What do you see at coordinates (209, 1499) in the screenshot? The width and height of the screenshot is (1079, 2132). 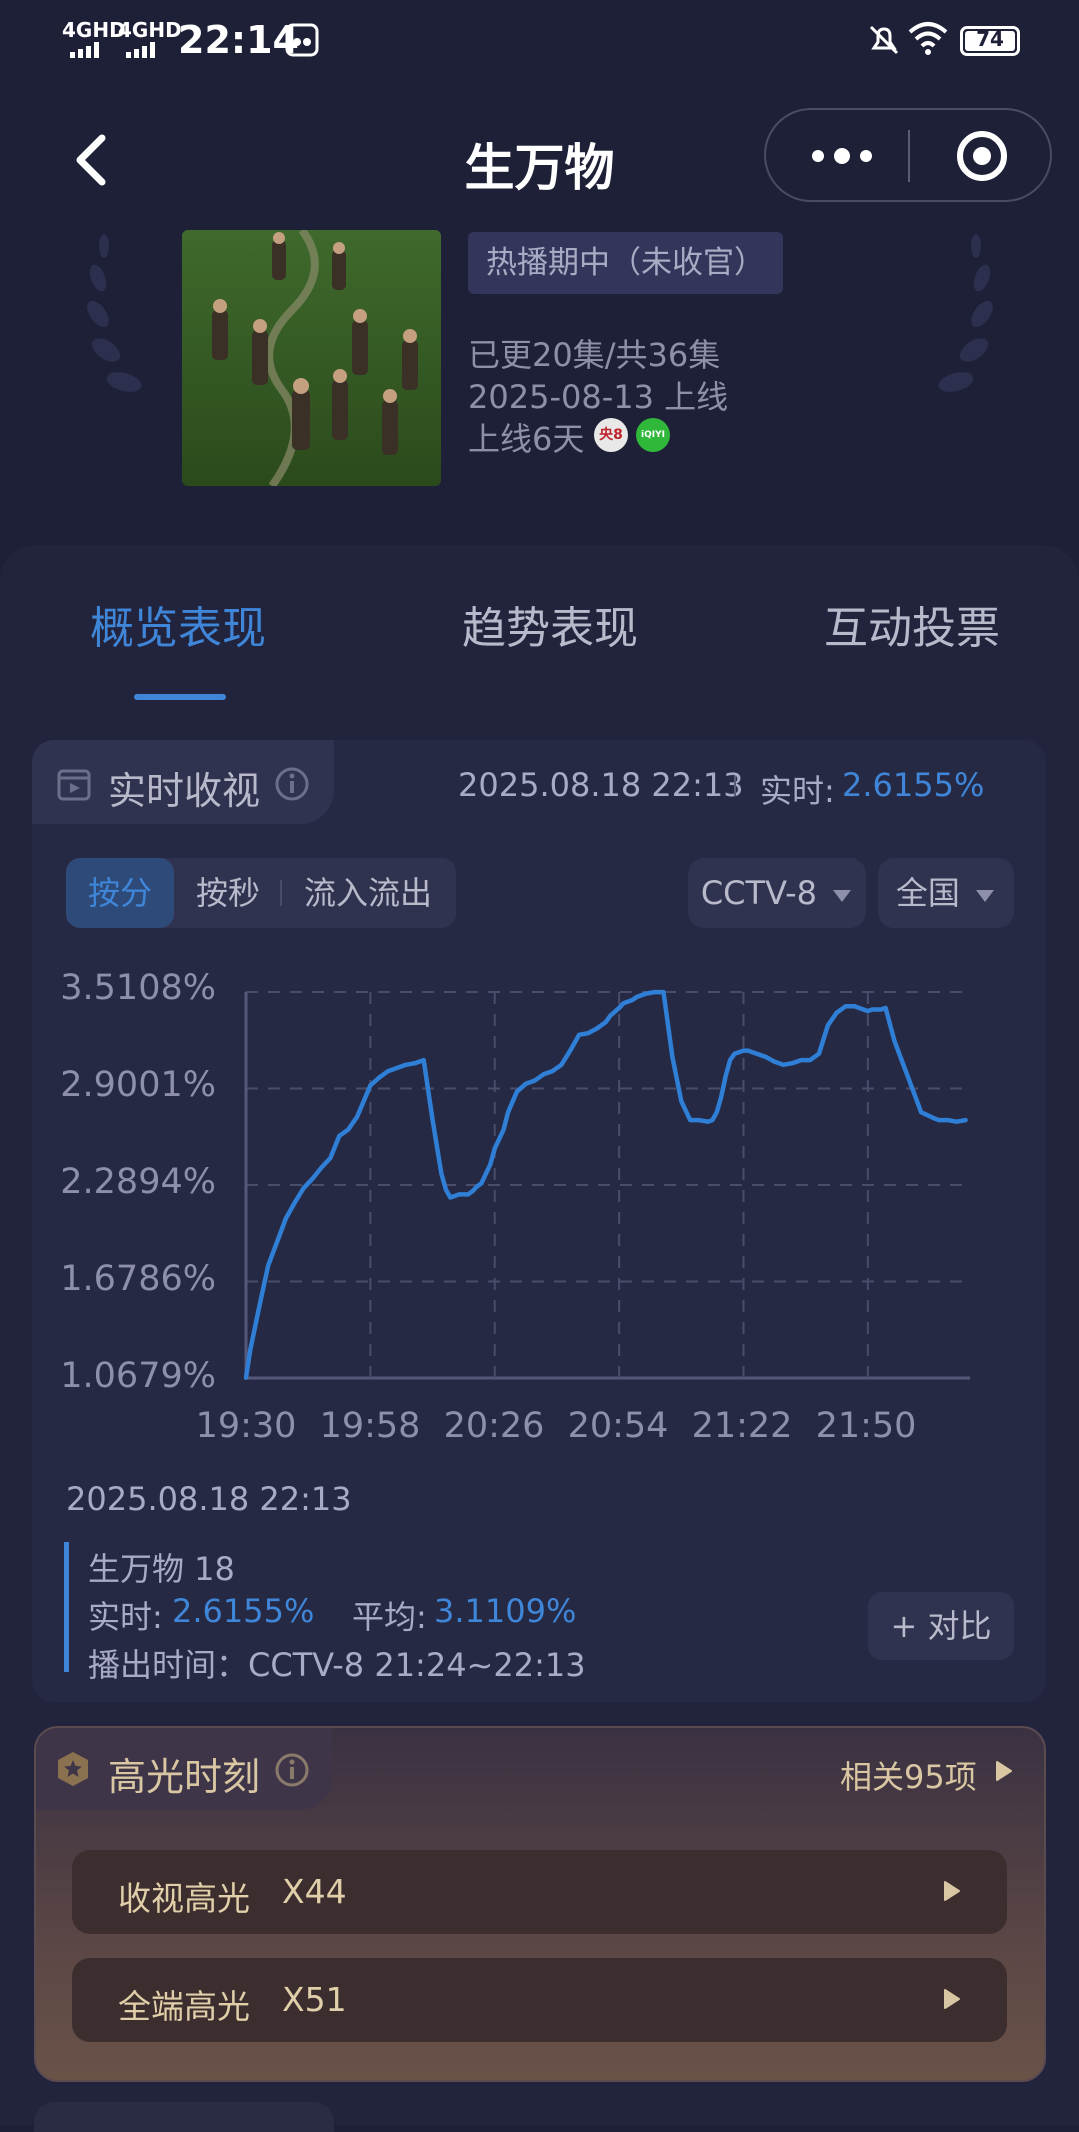 I see `program-timestamp: 2025.08.18 22:13` at bounding box center [209, 1499].